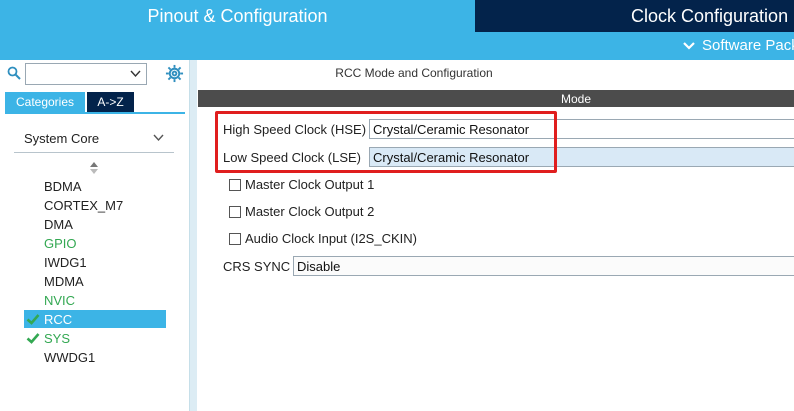  I want to click on sidebar-item-nvic: NVIC, so click(95, 300).